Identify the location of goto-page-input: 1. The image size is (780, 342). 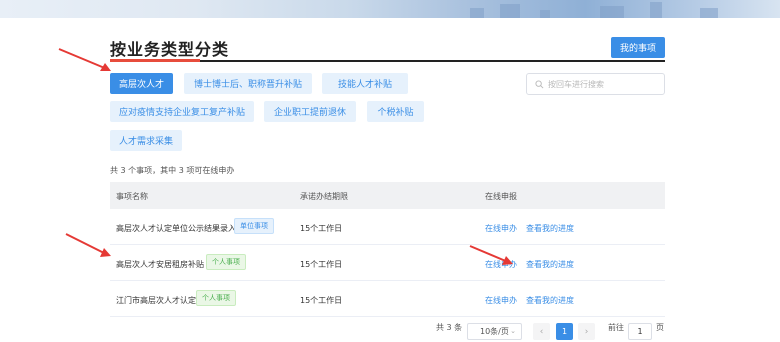
(640, 331).